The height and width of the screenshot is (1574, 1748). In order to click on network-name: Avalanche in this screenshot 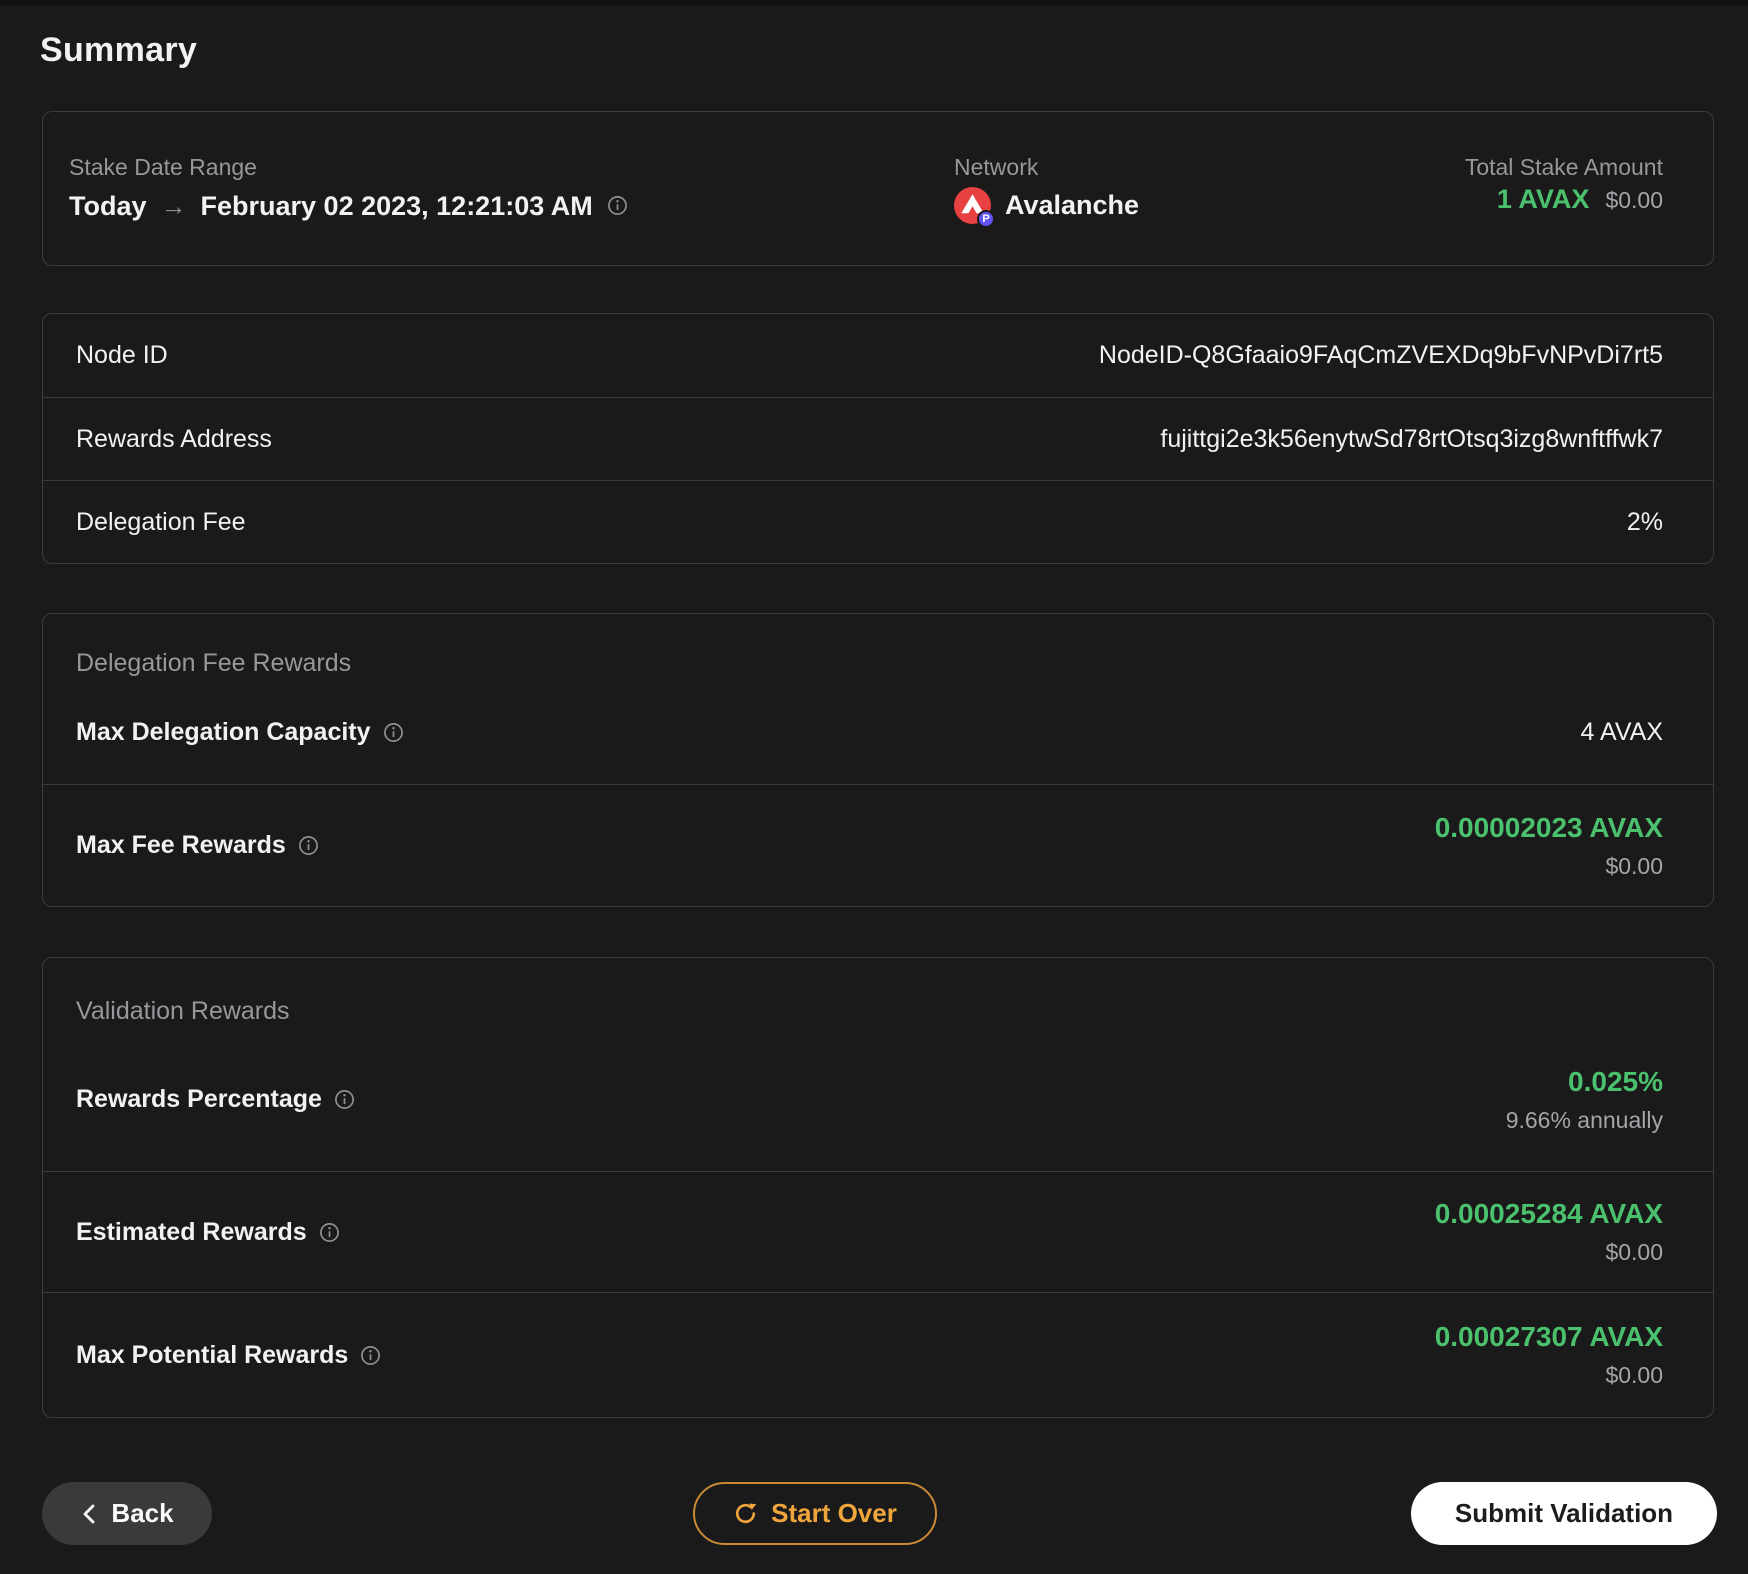, I will do `click(1072, 205)`.